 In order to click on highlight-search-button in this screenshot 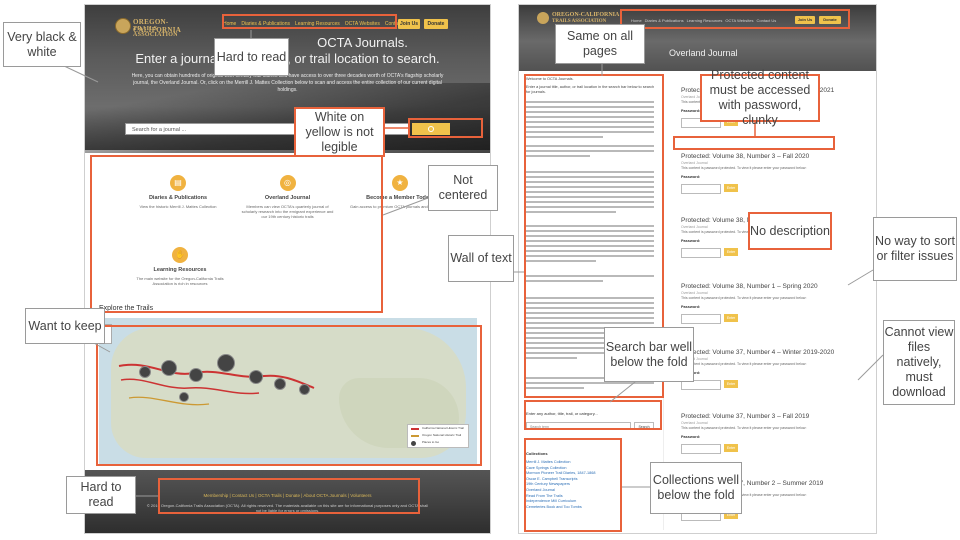, I will do `click(445, 128)`.